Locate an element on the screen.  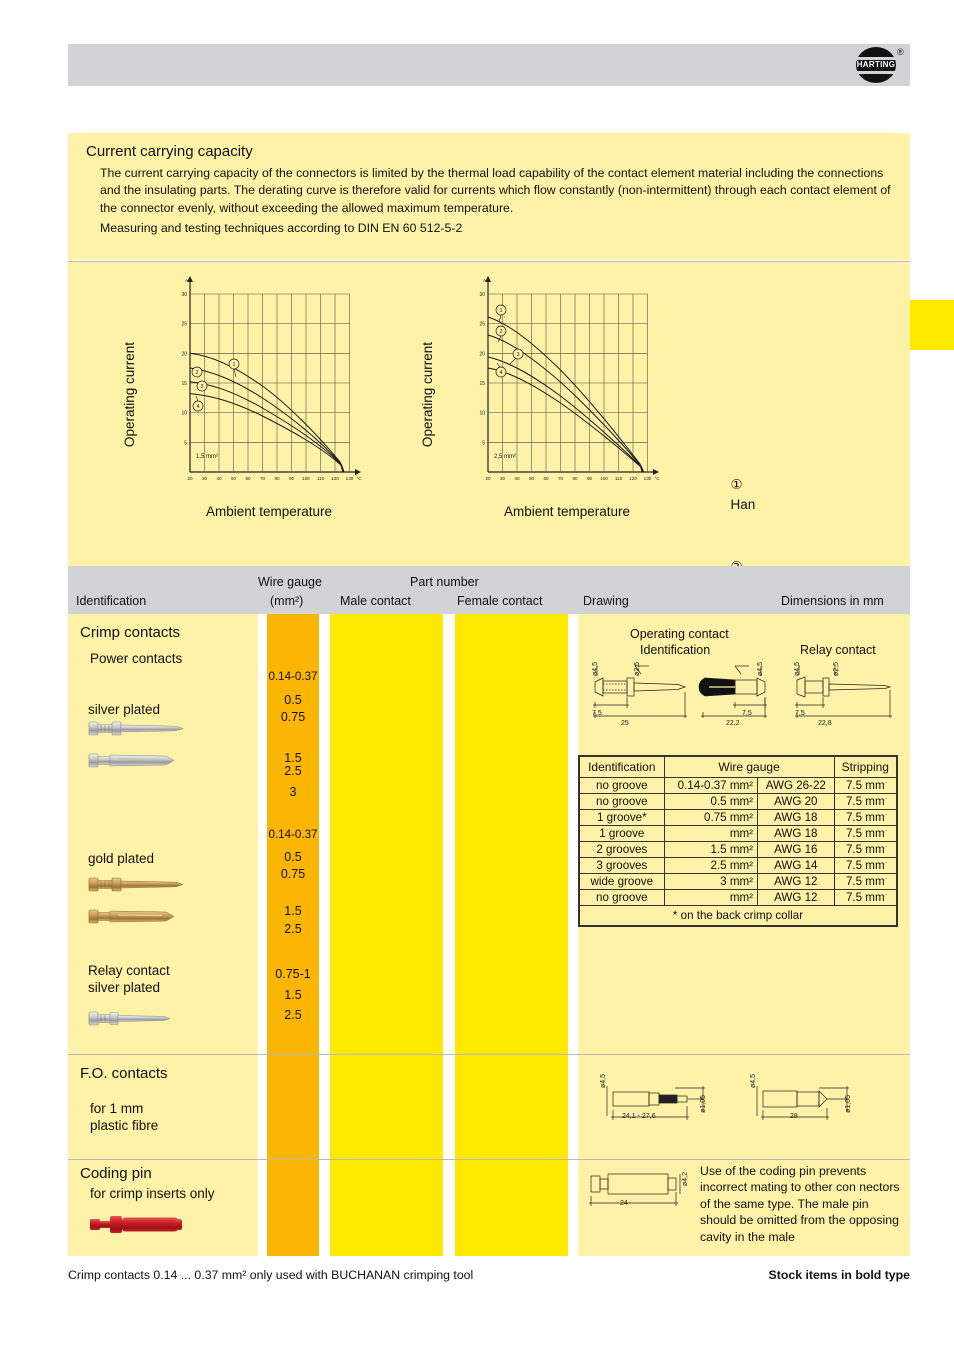
gauge-value-relay-1: 0.75-1 is located at coordinates (293, 974).